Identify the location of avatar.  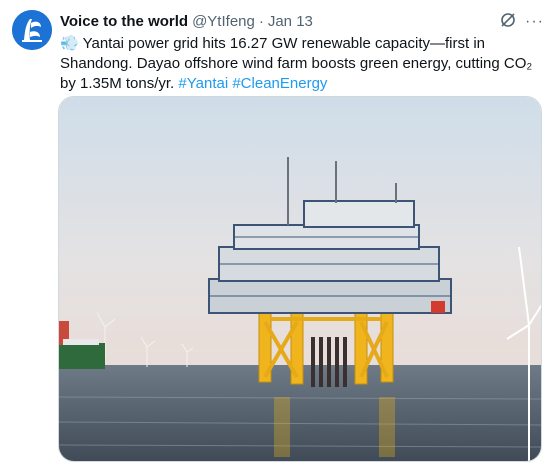
(32, 30).